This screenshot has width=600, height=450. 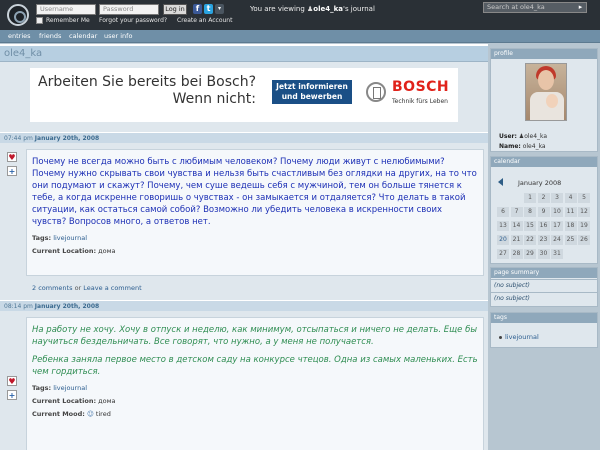 What do you see at coordinates (133, 20) in the screenshot?
I see `forgot-password-link: Forgot your password?` at bounding box center [133, 20].